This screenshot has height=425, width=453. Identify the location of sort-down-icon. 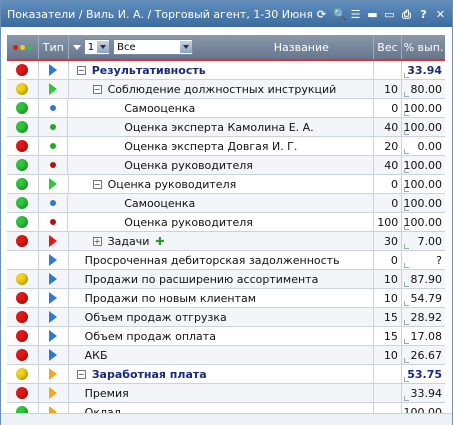
(76, 47).